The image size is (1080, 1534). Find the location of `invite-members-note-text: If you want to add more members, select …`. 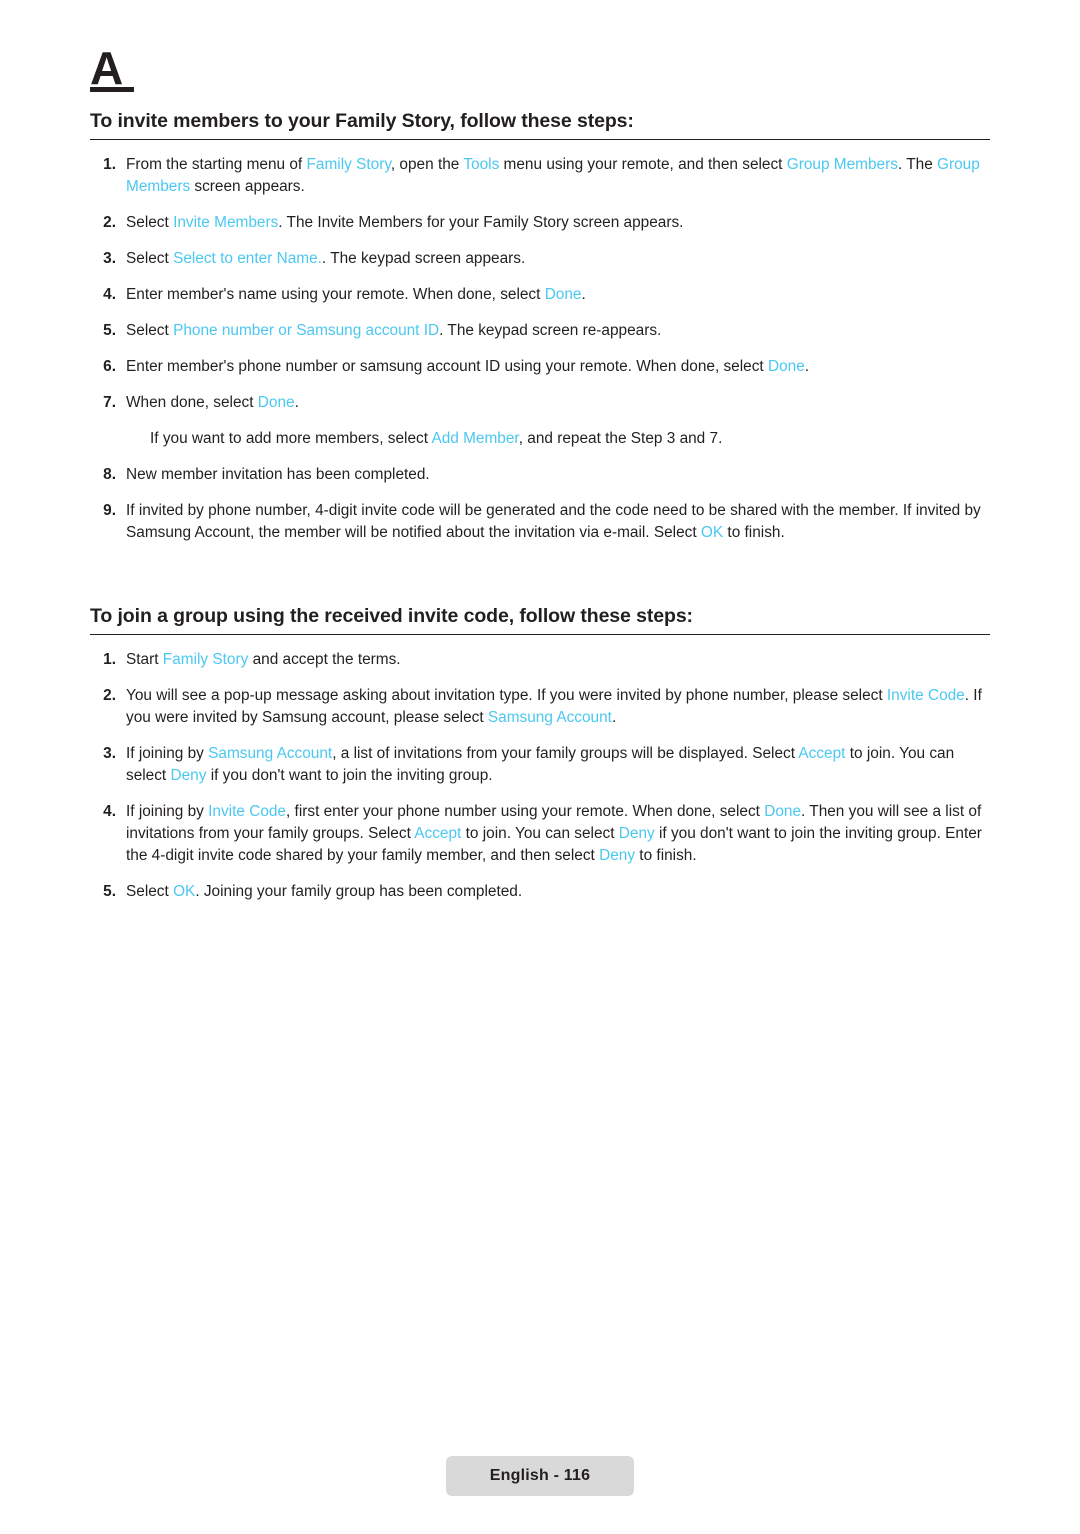

invite-members-note-text: If you want to add more members, select … is located at coordinates (558, 439).